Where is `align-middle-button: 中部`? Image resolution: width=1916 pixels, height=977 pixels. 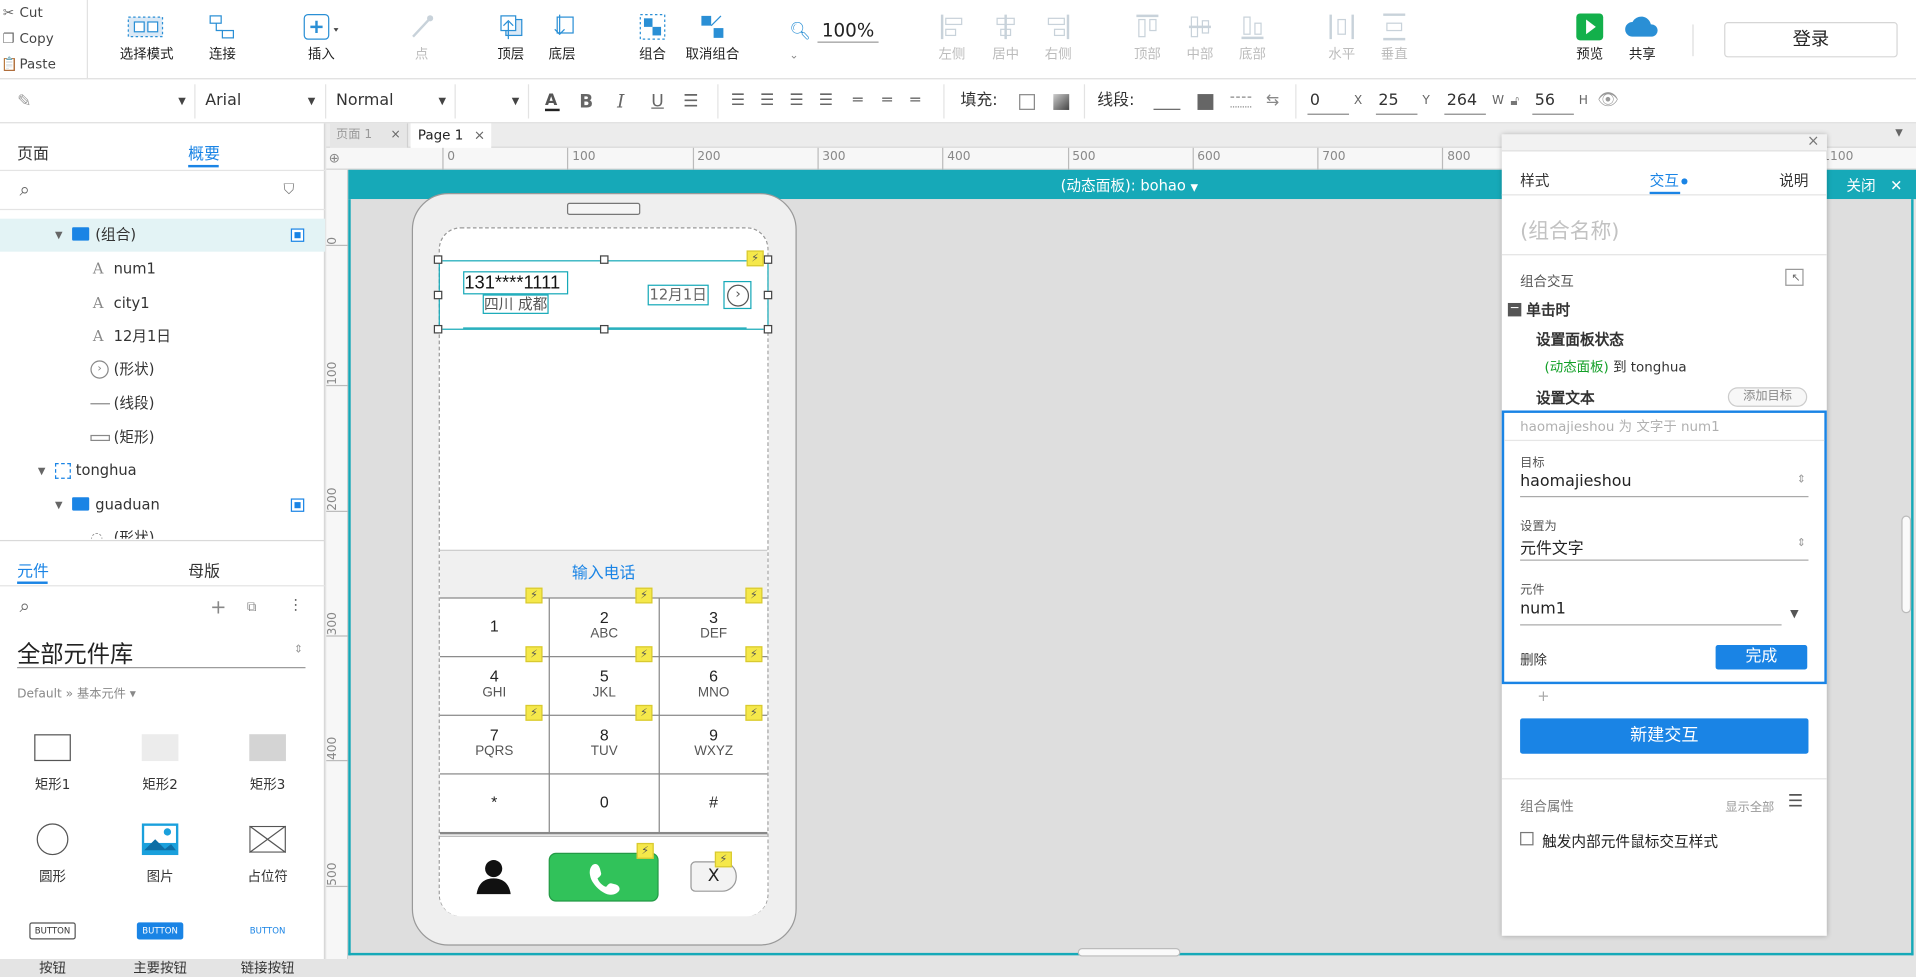 align-middle-button: 中部 is located at coordinates (1200, 37).